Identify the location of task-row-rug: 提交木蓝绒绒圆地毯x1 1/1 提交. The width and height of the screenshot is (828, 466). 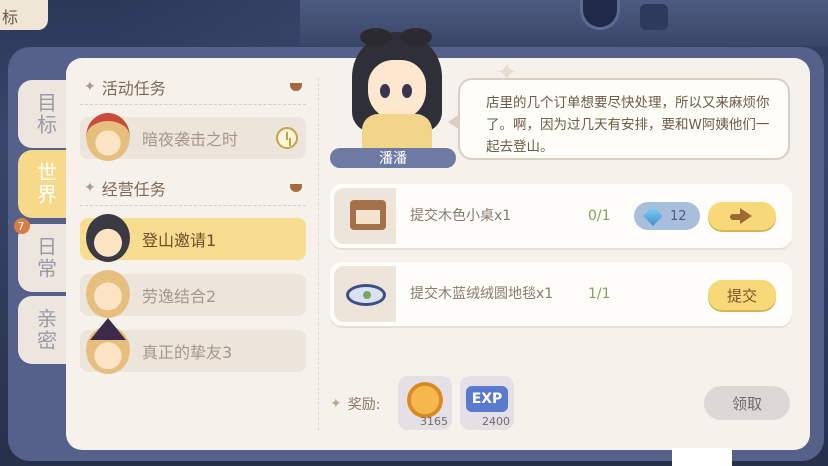
(561, 294).